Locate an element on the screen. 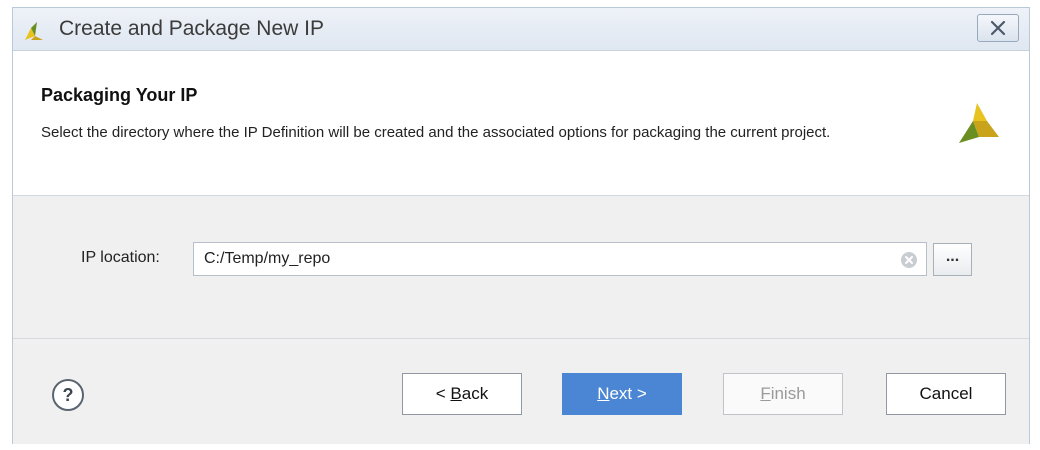  window-title: Create and Package New IP is located at coordinates (191, 28).